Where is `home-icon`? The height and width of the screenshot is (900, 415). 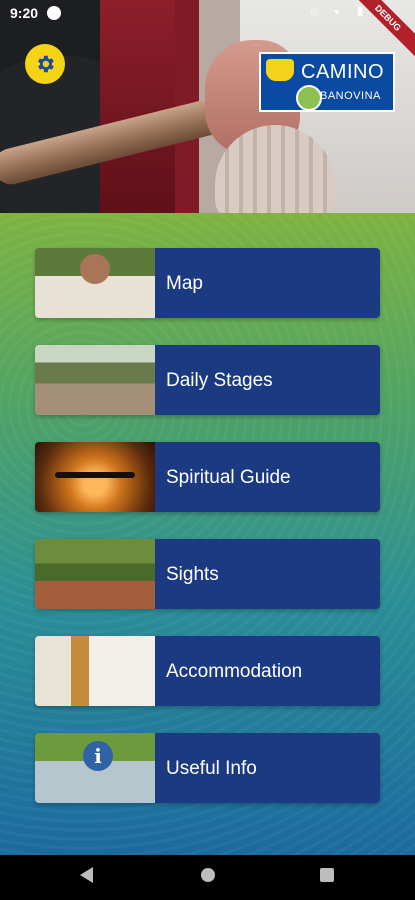 home-icon is located at coordinates (208, 875).